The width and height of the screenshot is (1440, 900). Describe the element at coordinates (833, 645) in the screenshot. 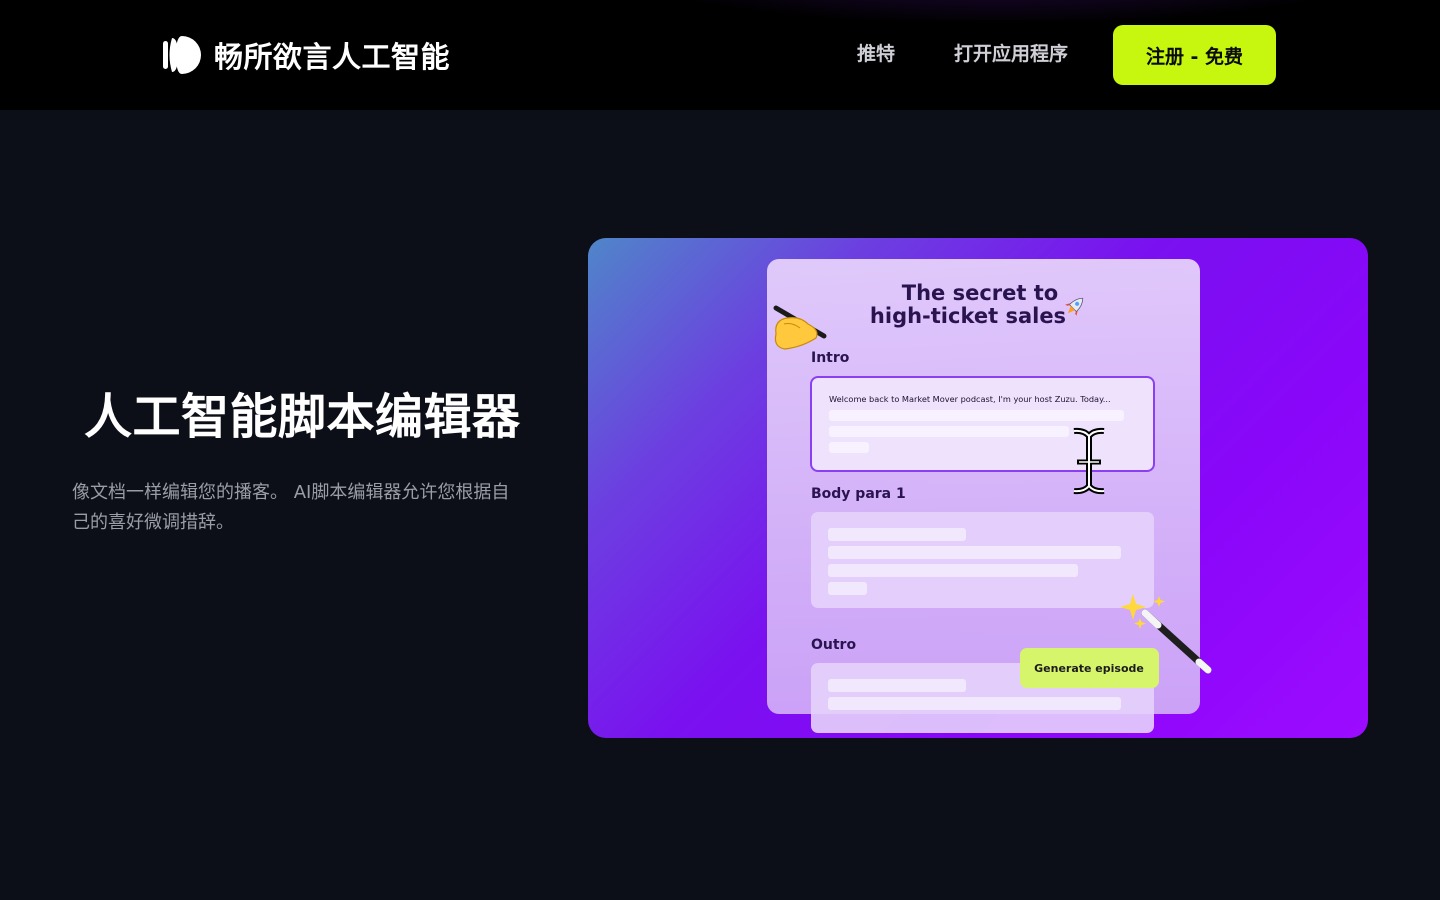

I see `section-label-outro: Outro` at that location.